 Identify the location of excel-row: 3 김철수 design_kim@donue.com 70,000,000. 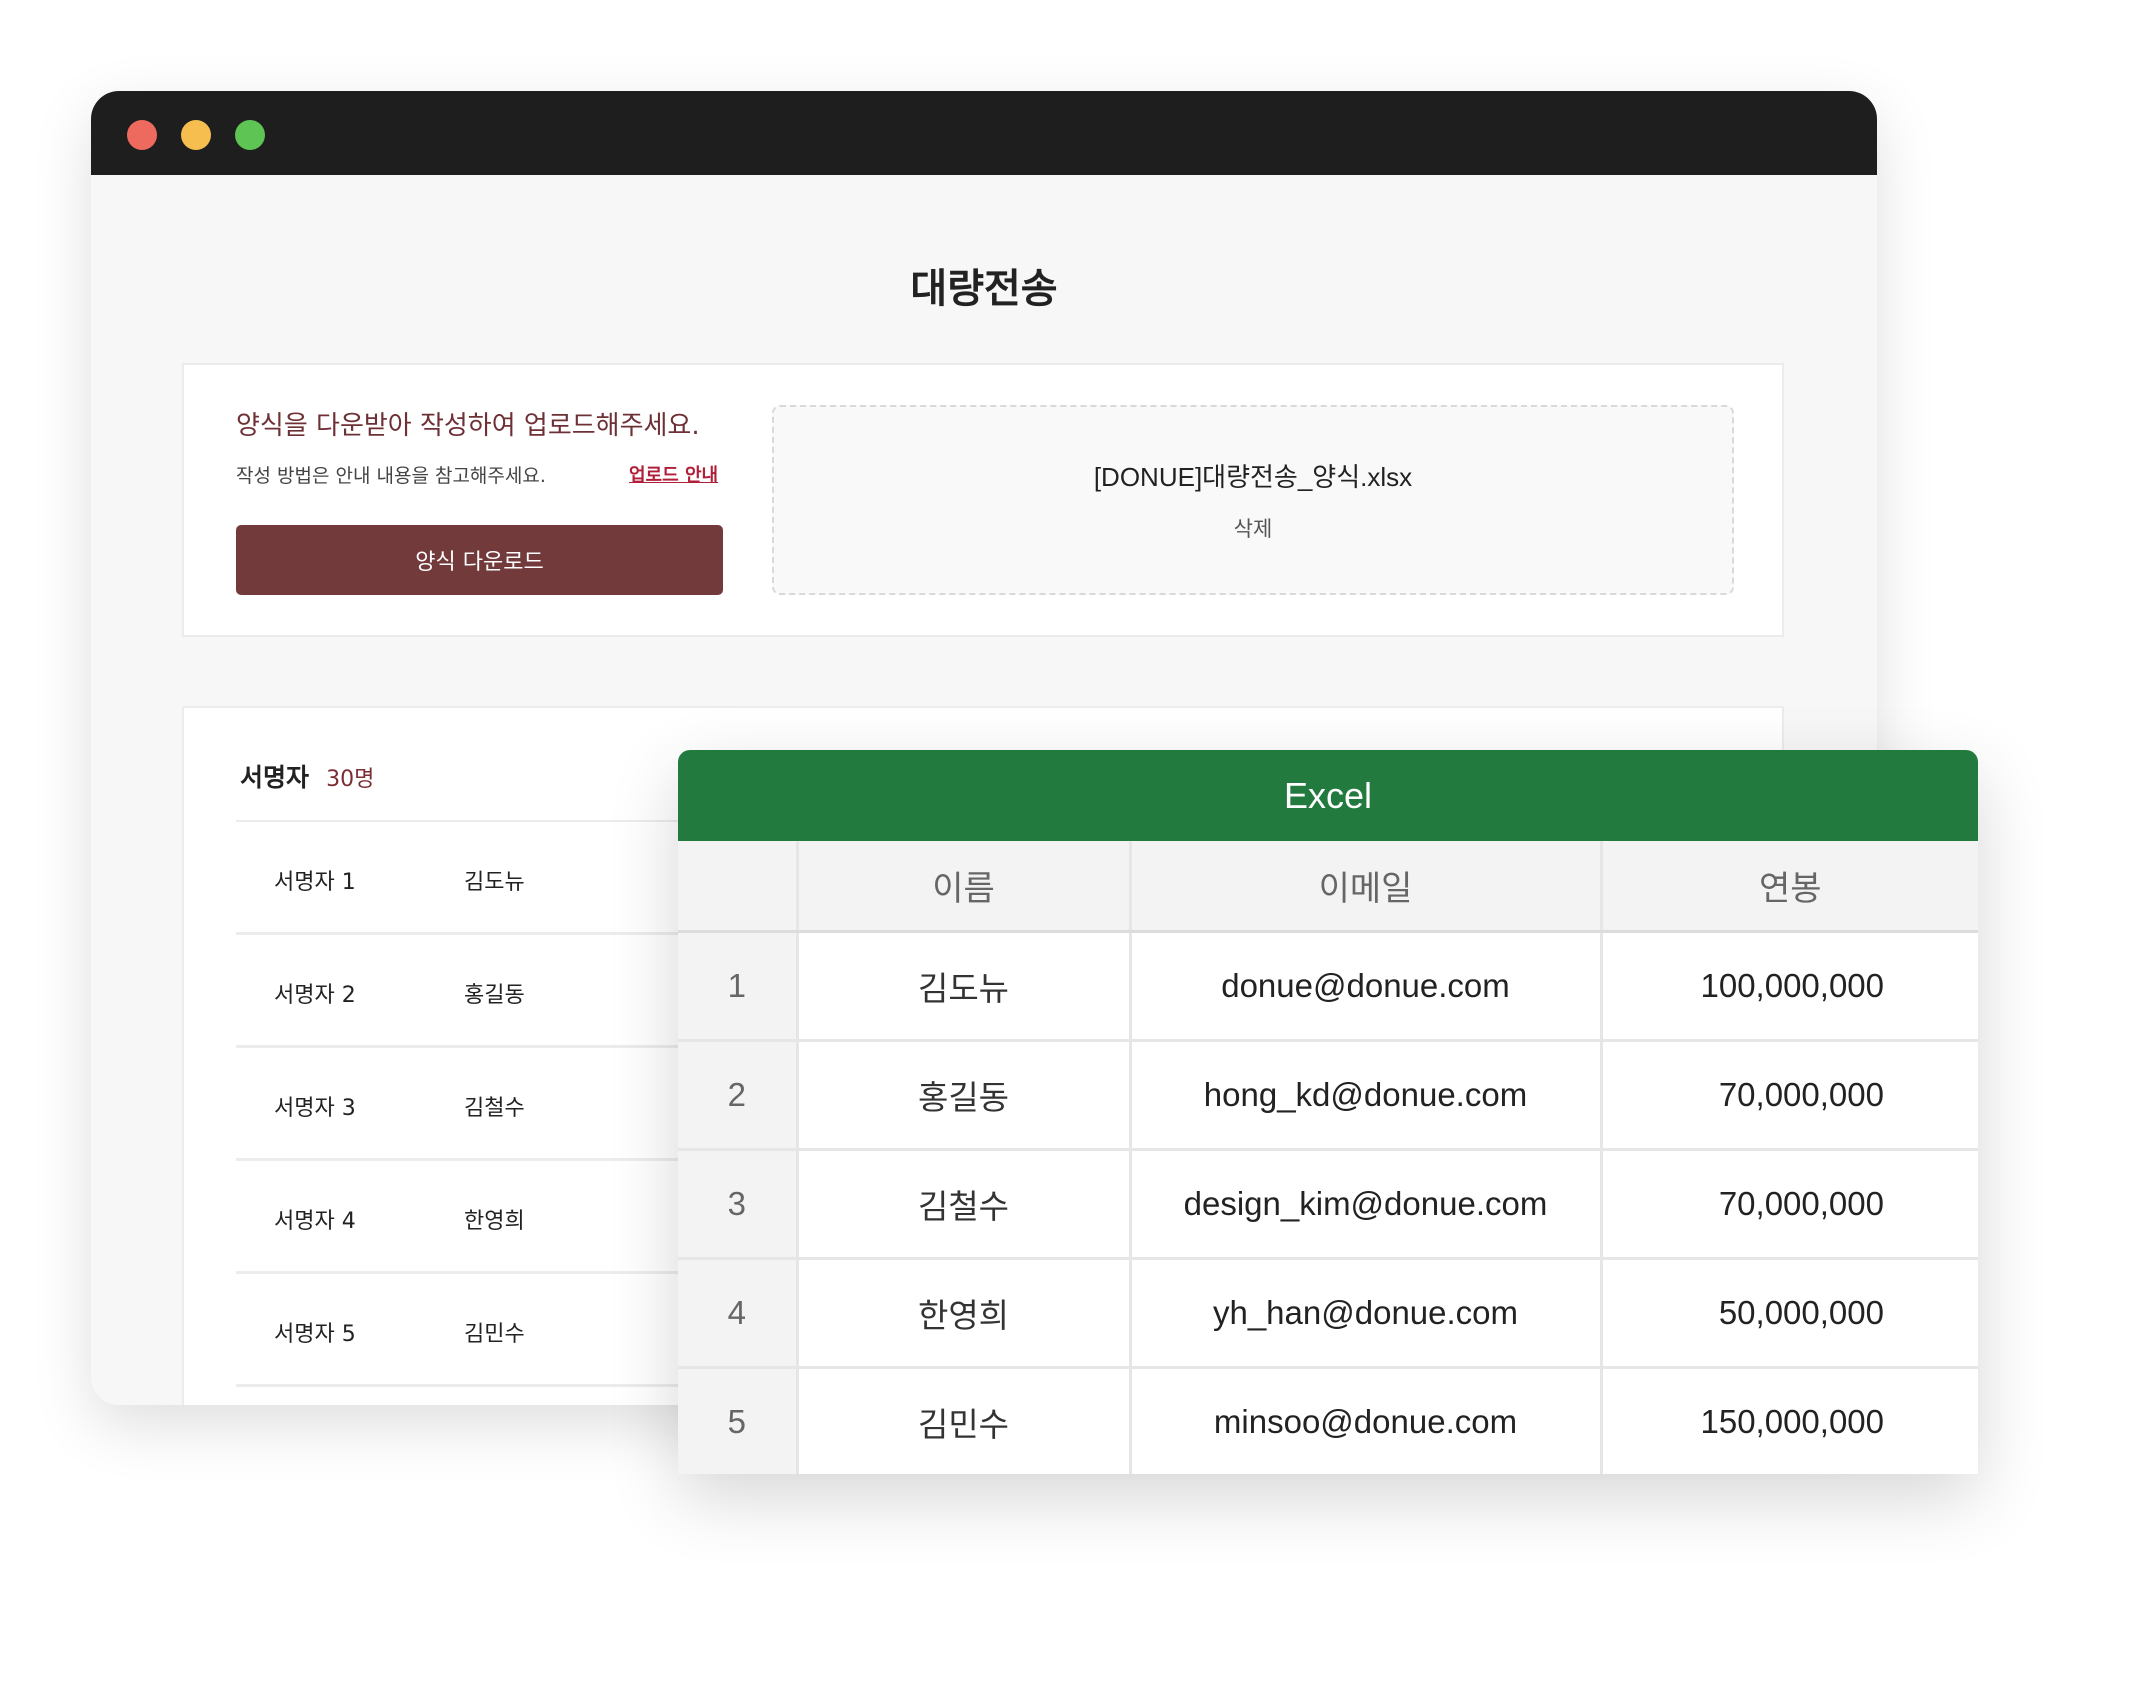
(1328, 1204).